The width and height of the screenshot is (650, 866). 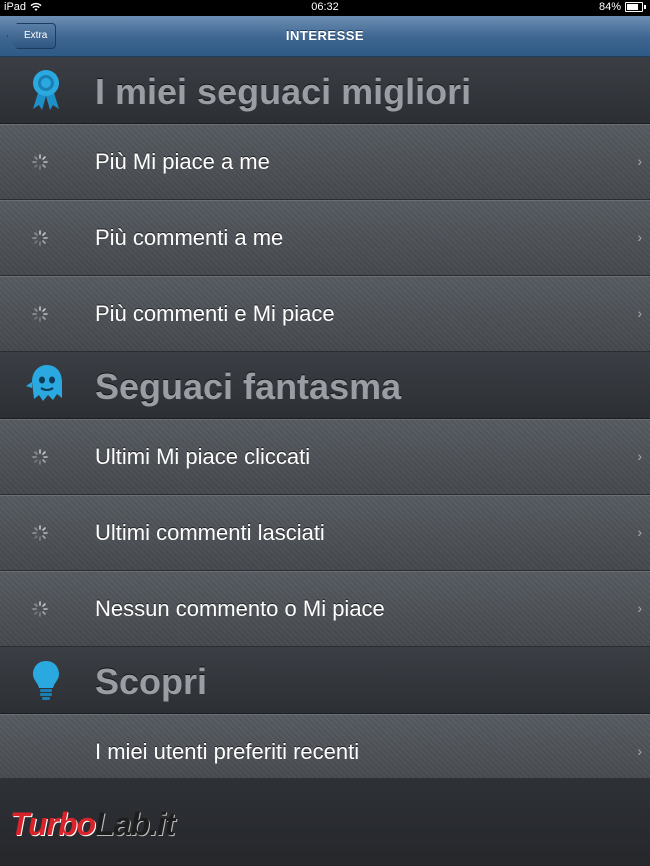 I want to click on section-title: Seguaci fantasma, so click(x=248, y=386).